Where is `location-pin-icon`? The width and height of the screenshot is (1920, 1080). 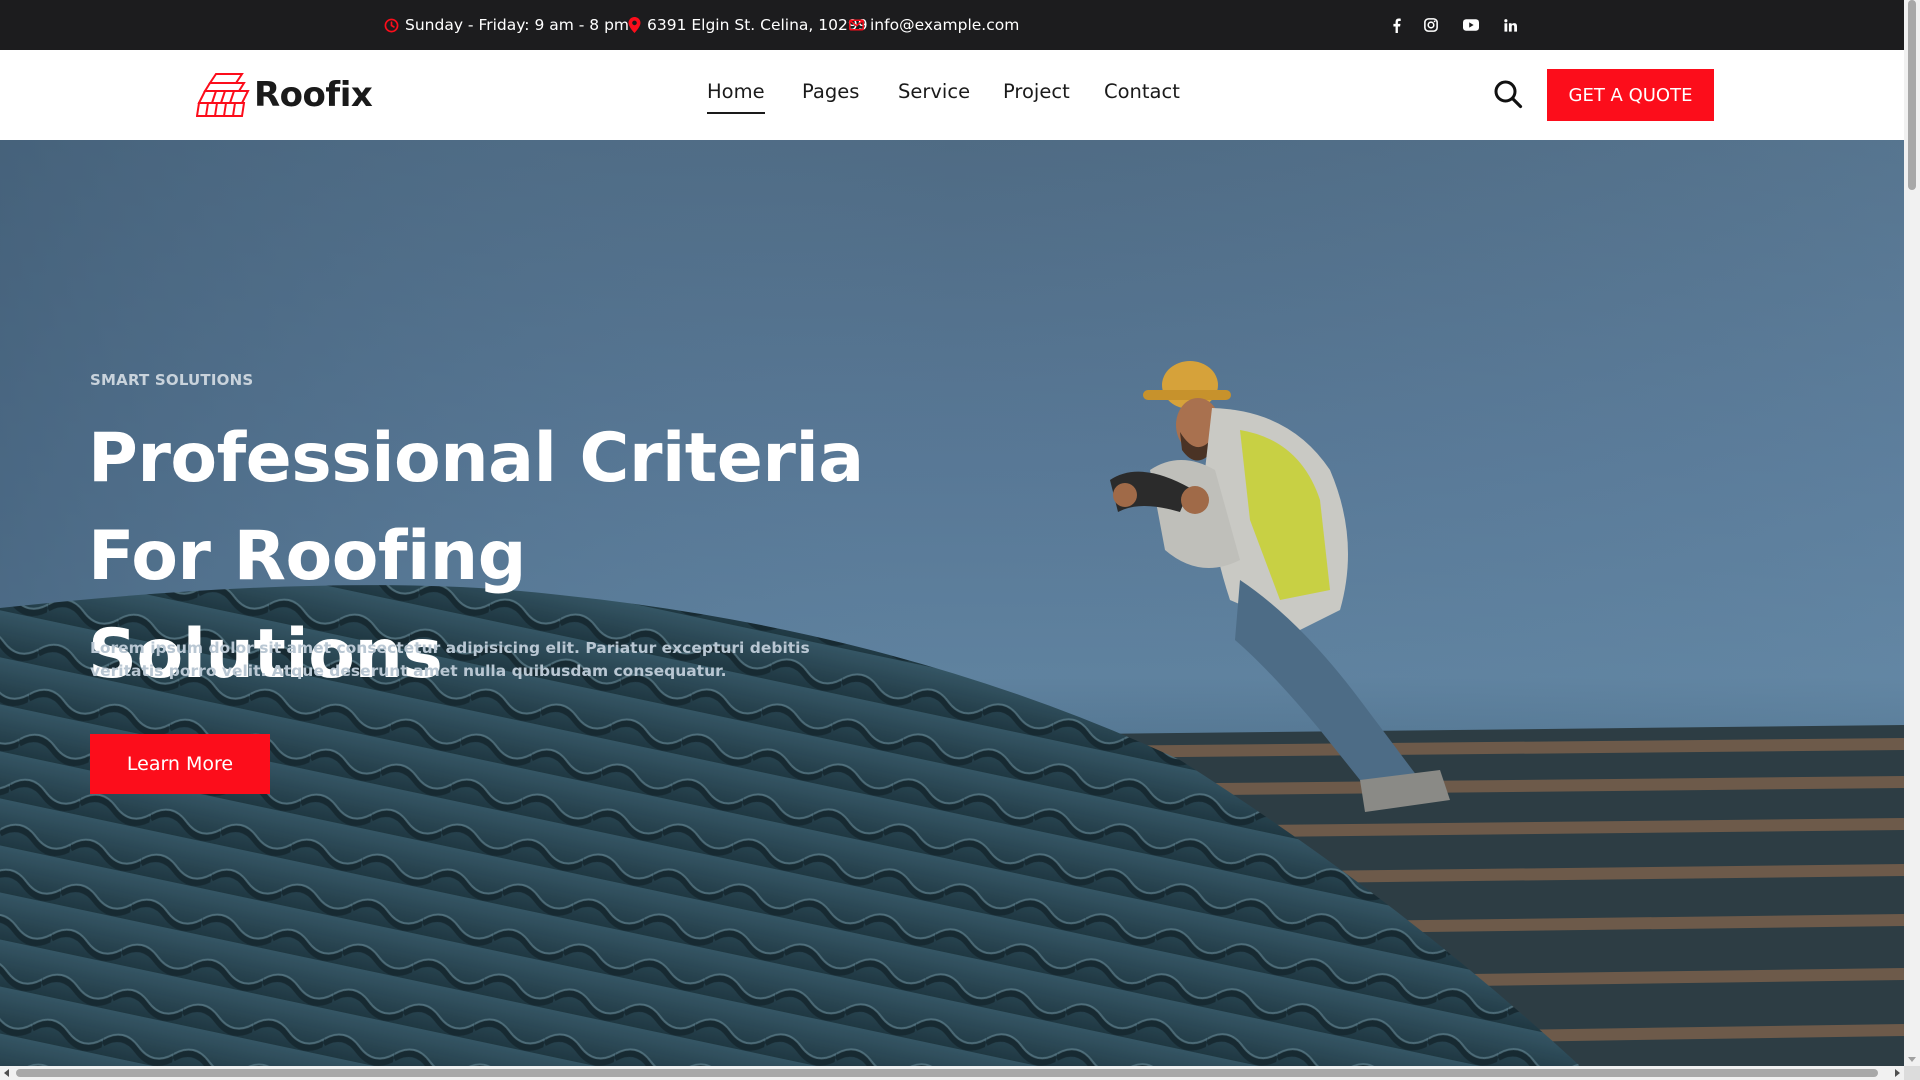 location-pin-icon is located at coordinates (634, 25).